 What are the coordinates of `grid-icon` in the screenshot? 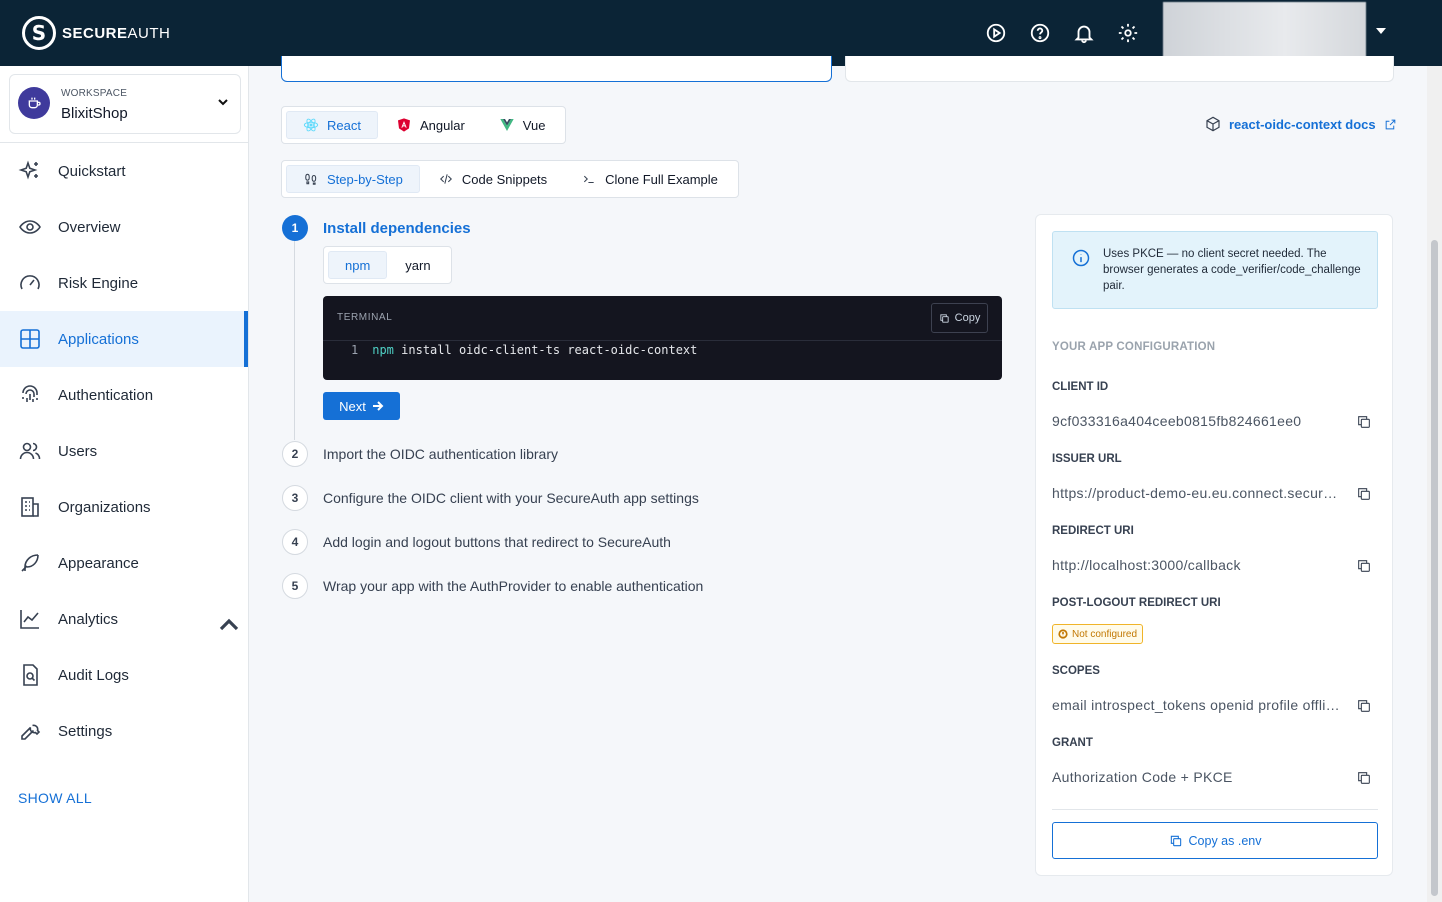 It's located at (30, 339).